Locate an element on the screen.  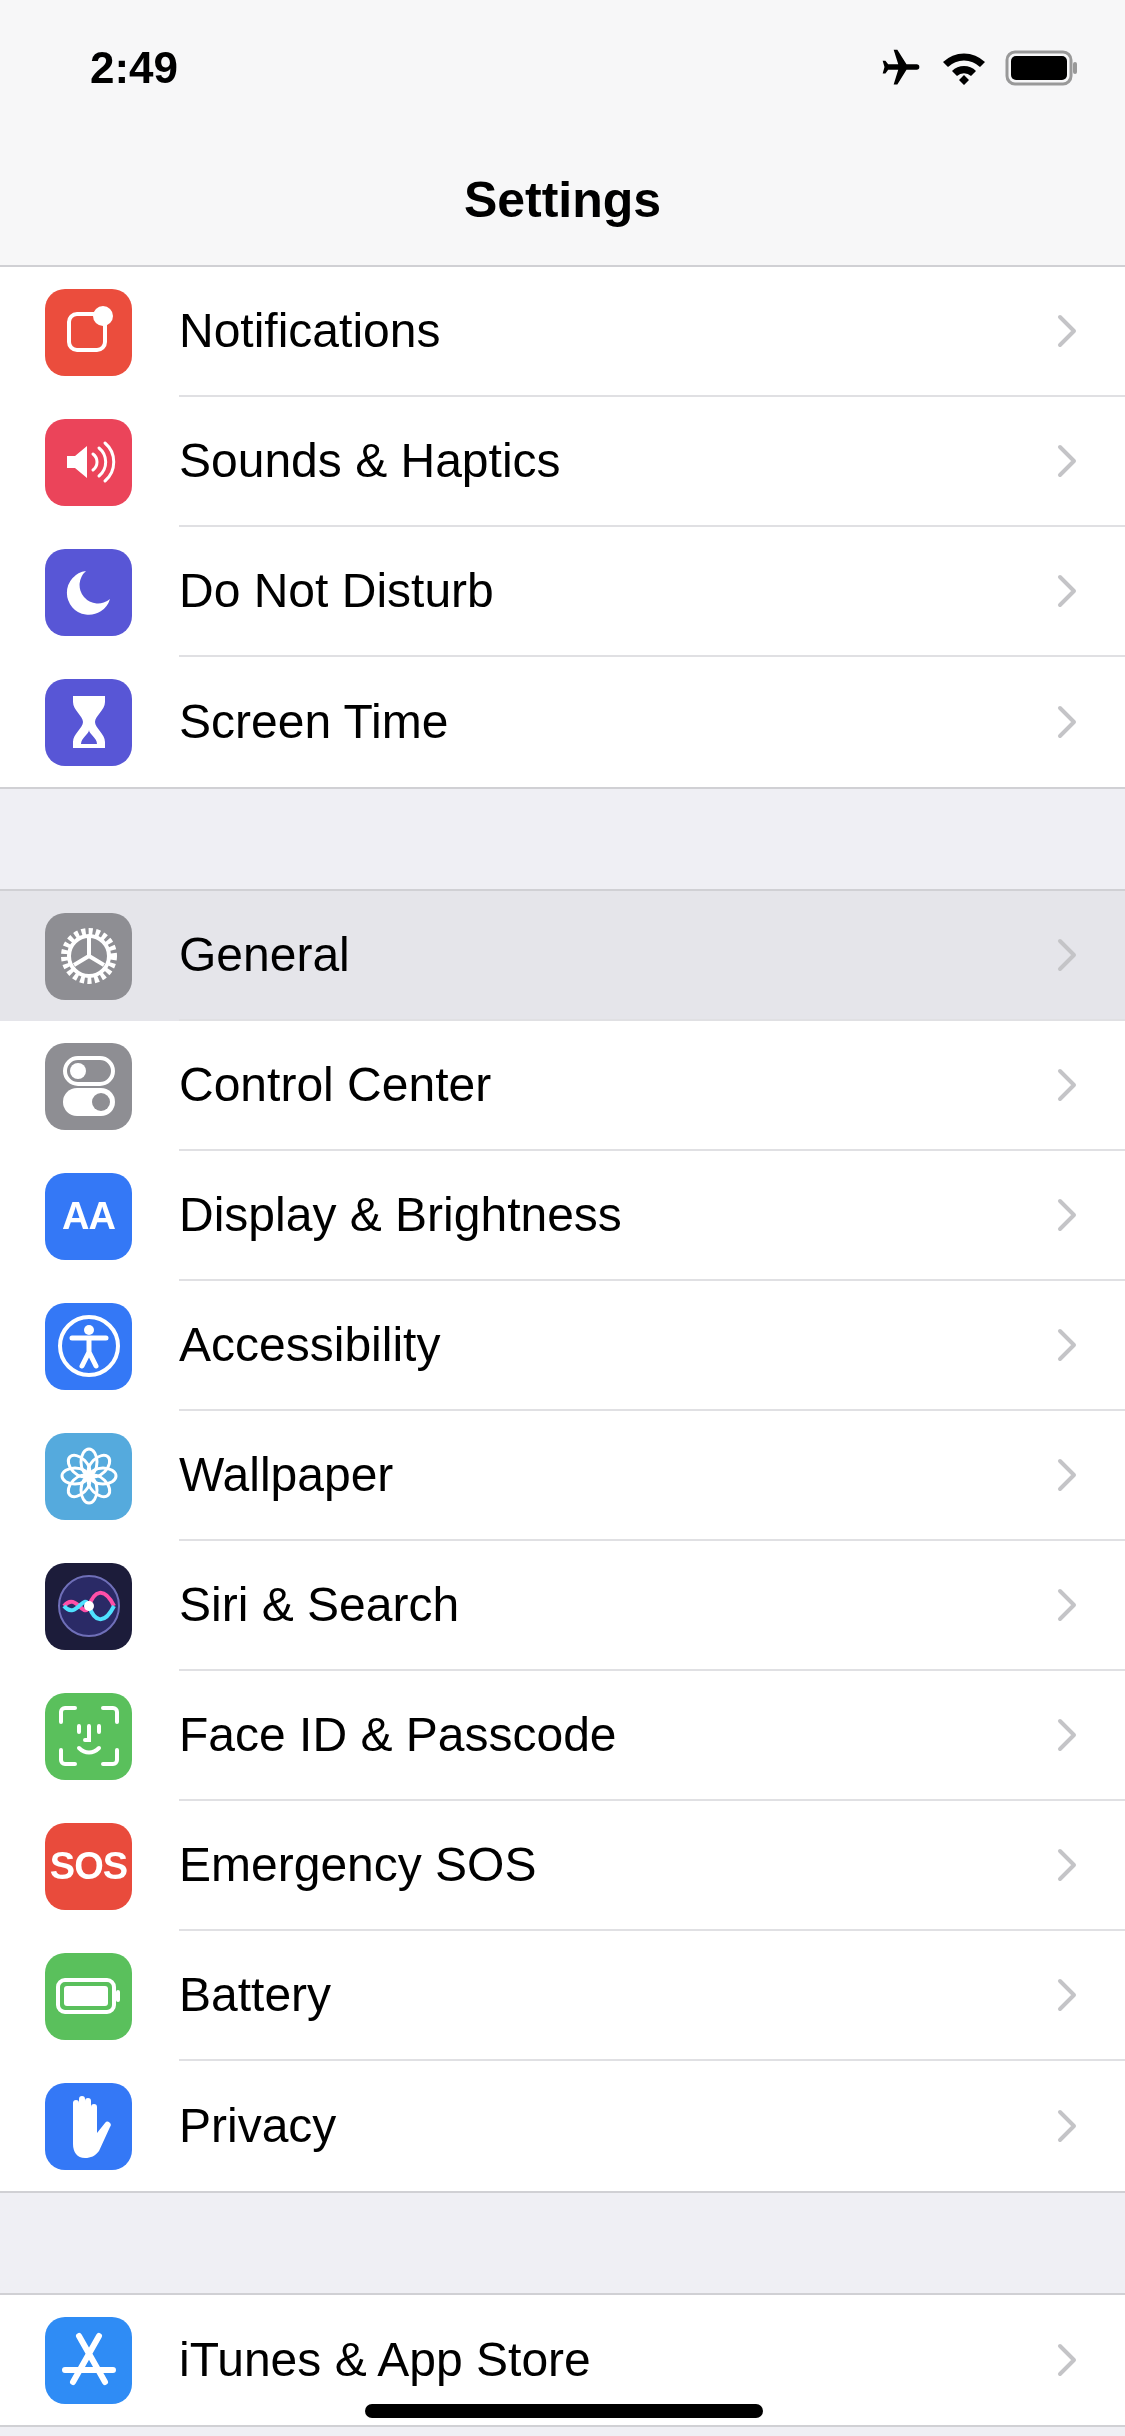
row-label: Do Not Disturb is located at coordinates (337, 591).